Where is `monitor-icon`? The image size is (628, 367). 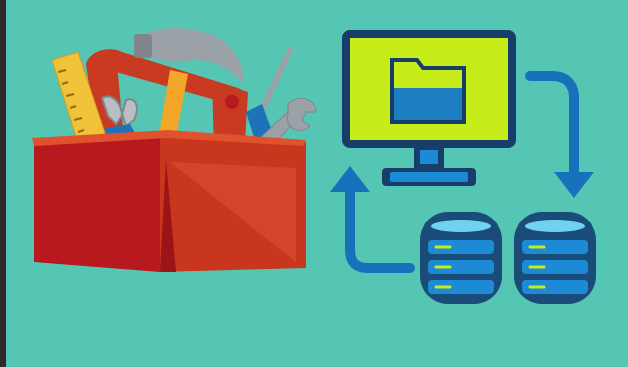 monitor-icon is located at coordinates (429, 108).